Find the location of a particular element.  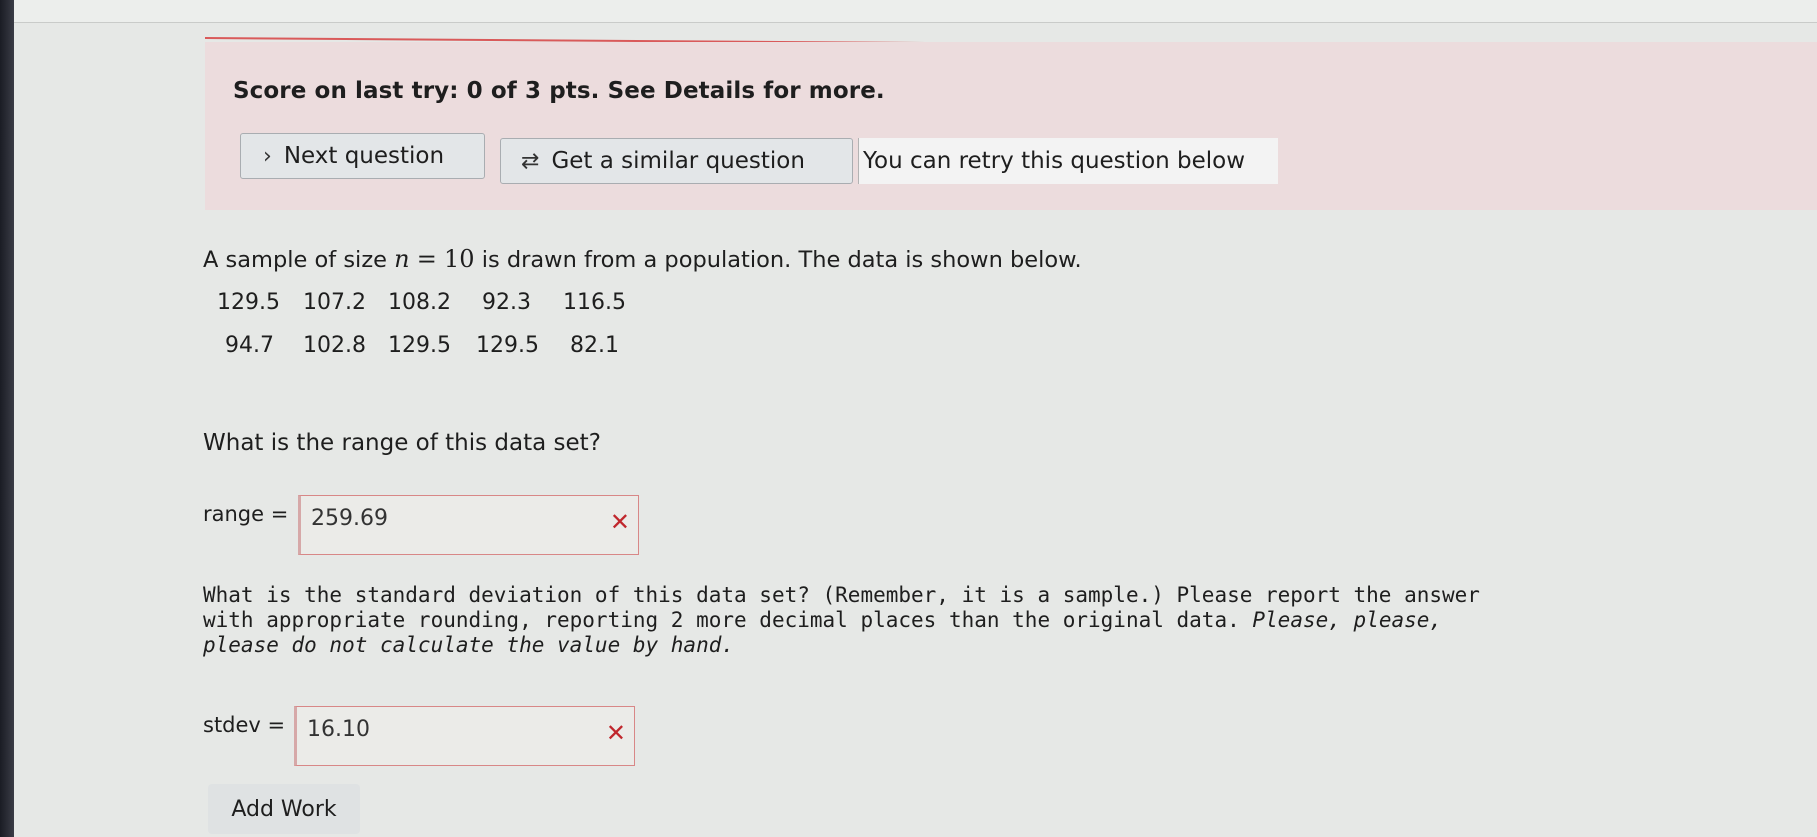

similar-question-button: ⇄ Get a similar question is located at coordinates (676, 161).